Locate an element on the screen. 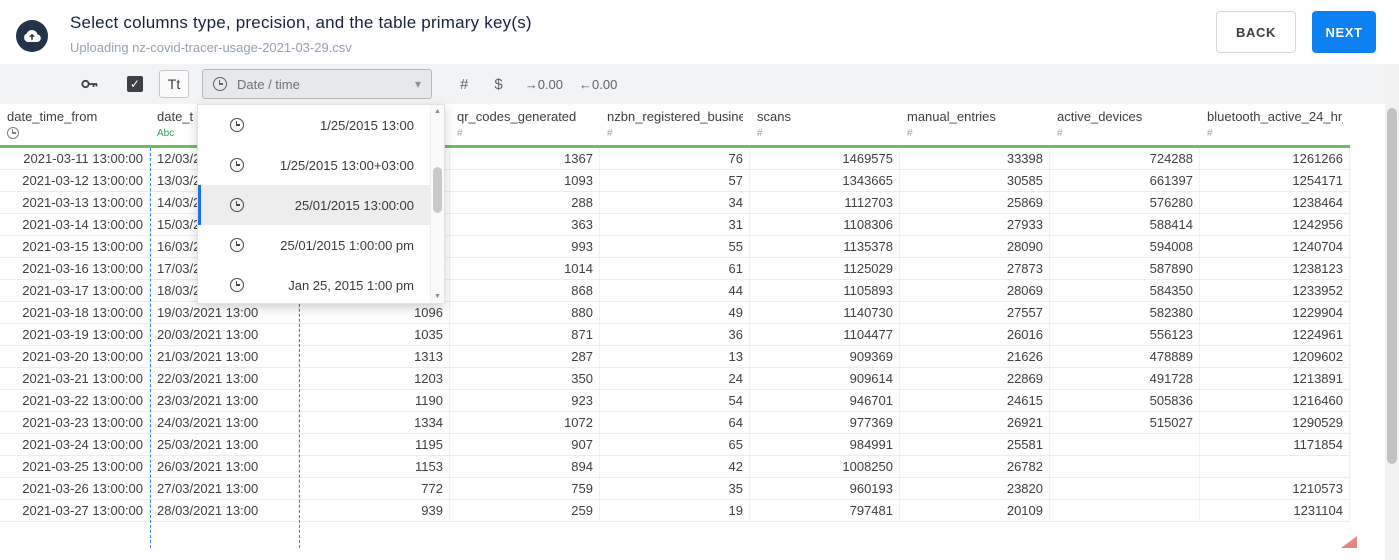 The width and height of the screenshot is (1399, 560). table-cell: 909369 is located at coordinates (825, 356).